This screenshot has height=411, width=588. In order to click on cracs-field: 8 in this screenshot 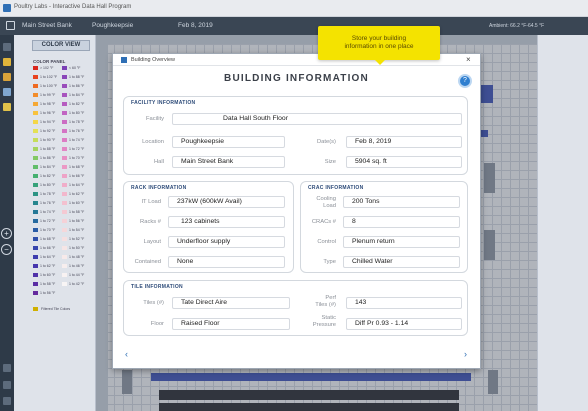, I will do `click(401, 222)`.